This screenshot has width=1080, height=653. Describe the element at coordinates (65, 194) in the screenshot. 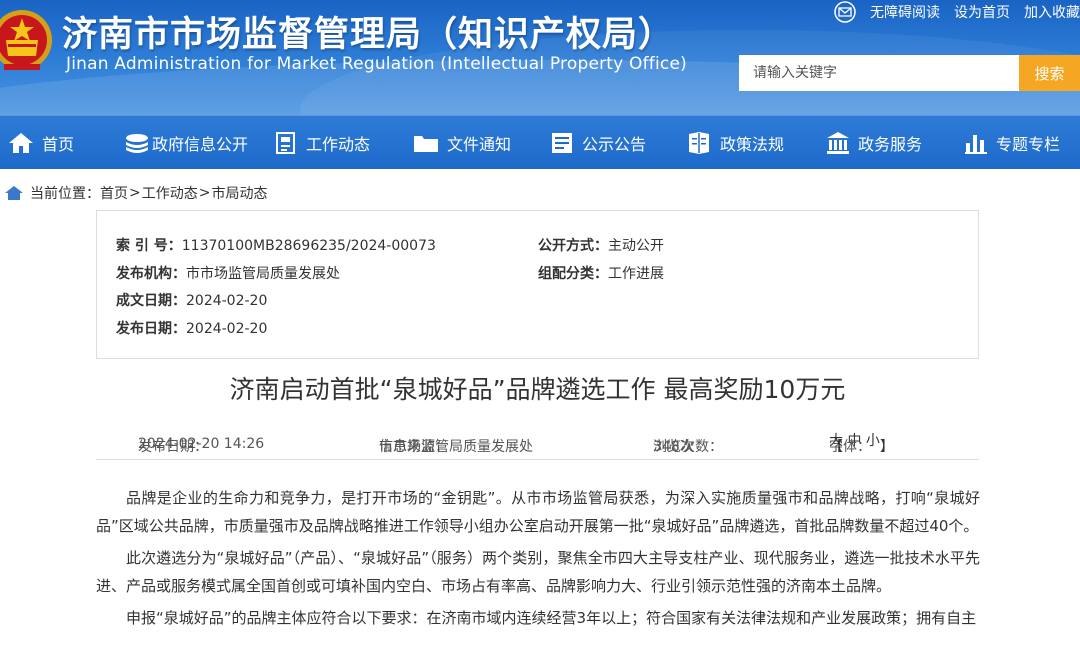

I see `breadcrumb-prefix: 当前位置：` at that location.